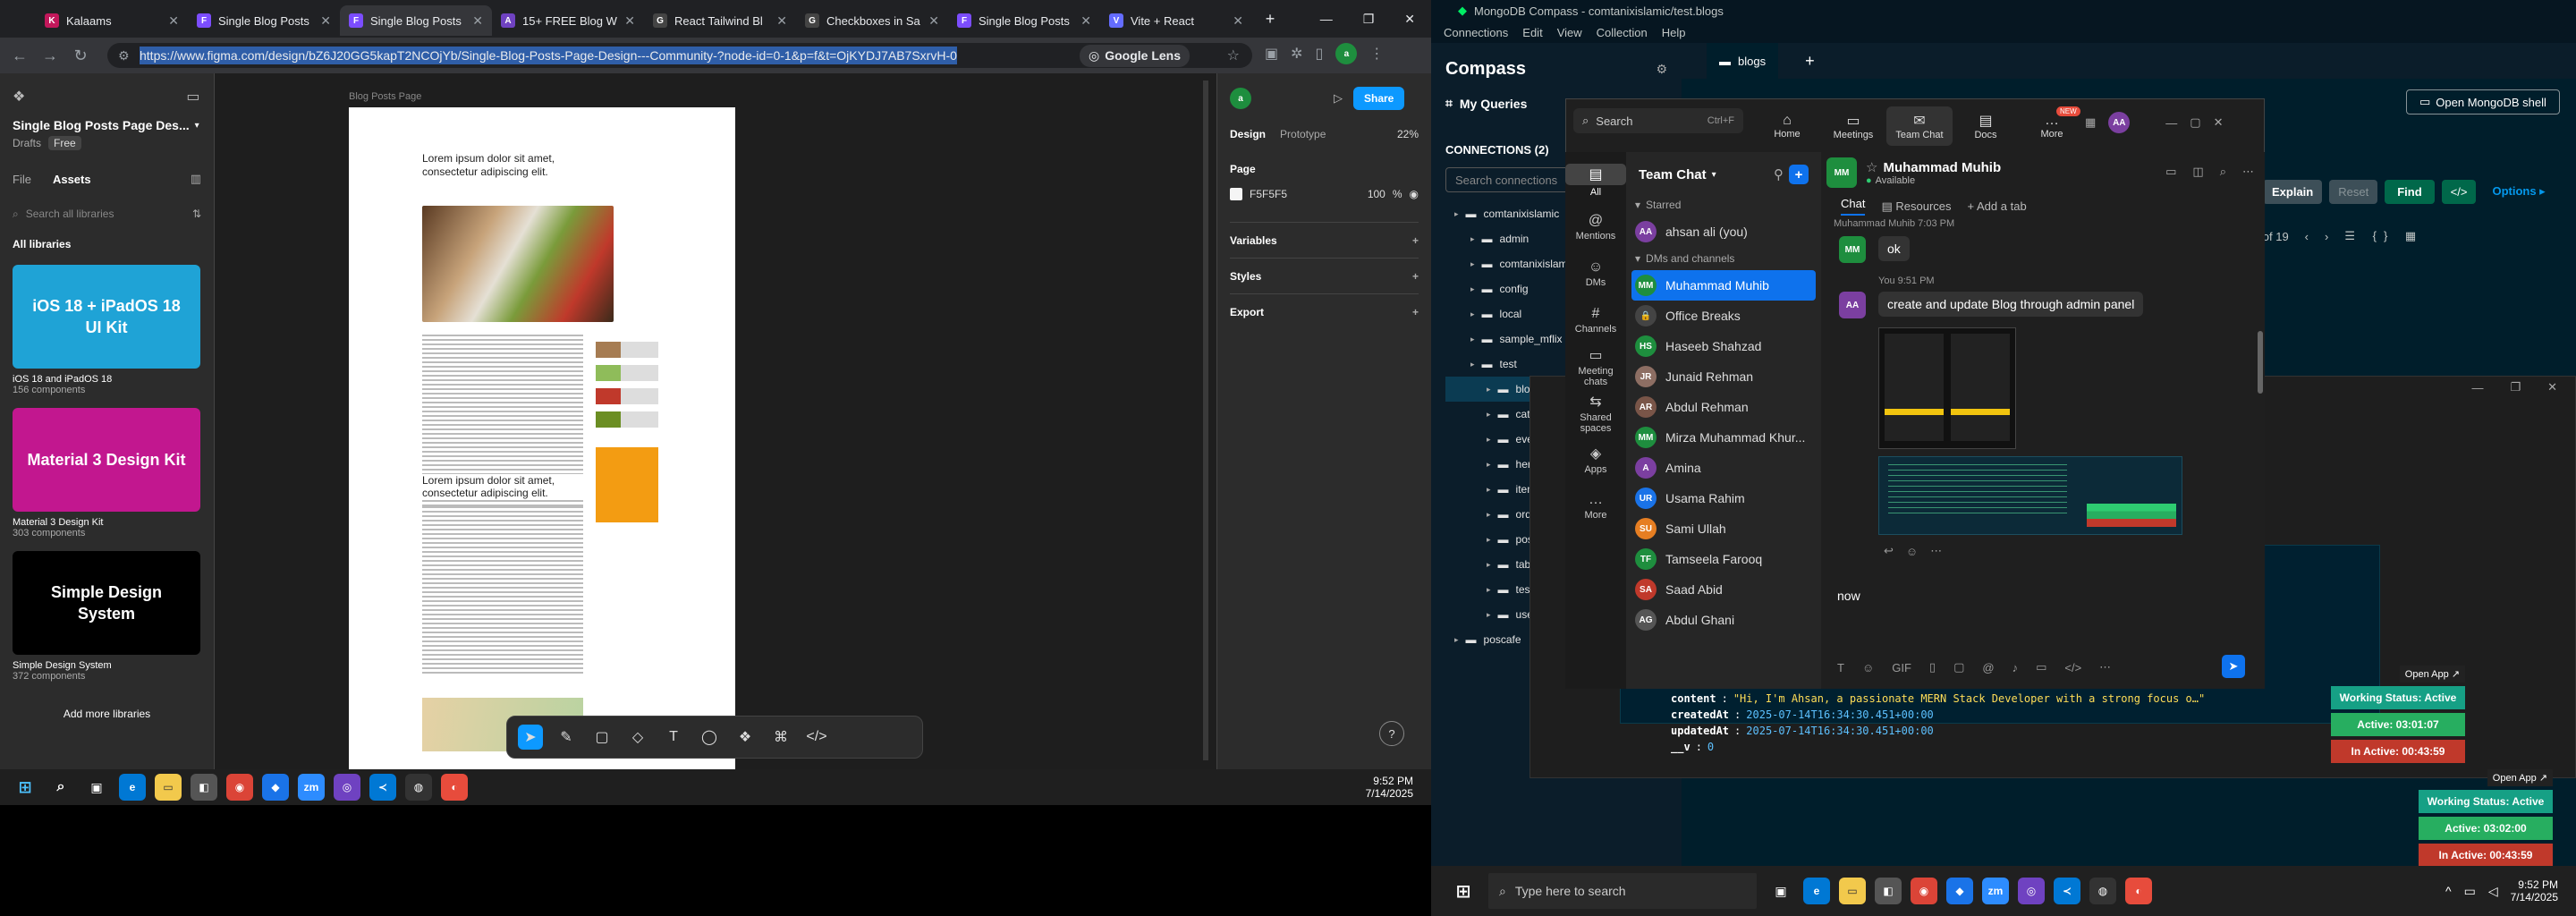 Image resolution: width=2576 pixels, height=916 pixels. What do you see at coordinates (1408, 134) in the screenshot?
I see `zoom-level: 22%` at bounding box center [1408, 134].